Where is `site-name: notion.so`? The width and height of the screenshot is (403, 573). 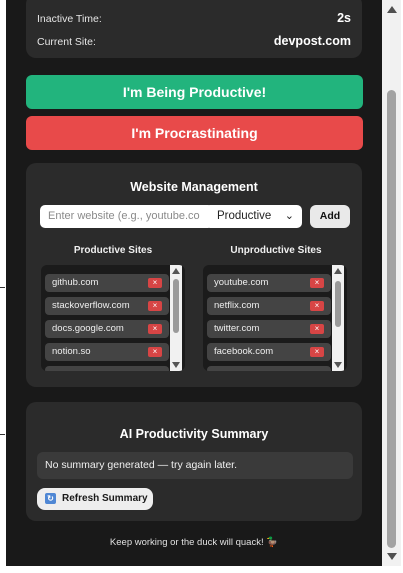
site-name: notion.so is located at coordinates (71, 351).